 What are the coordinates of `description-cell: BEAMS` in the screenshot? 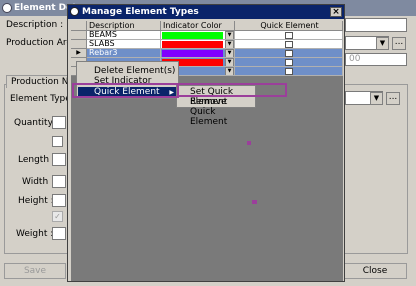 It's located at (124, 35).